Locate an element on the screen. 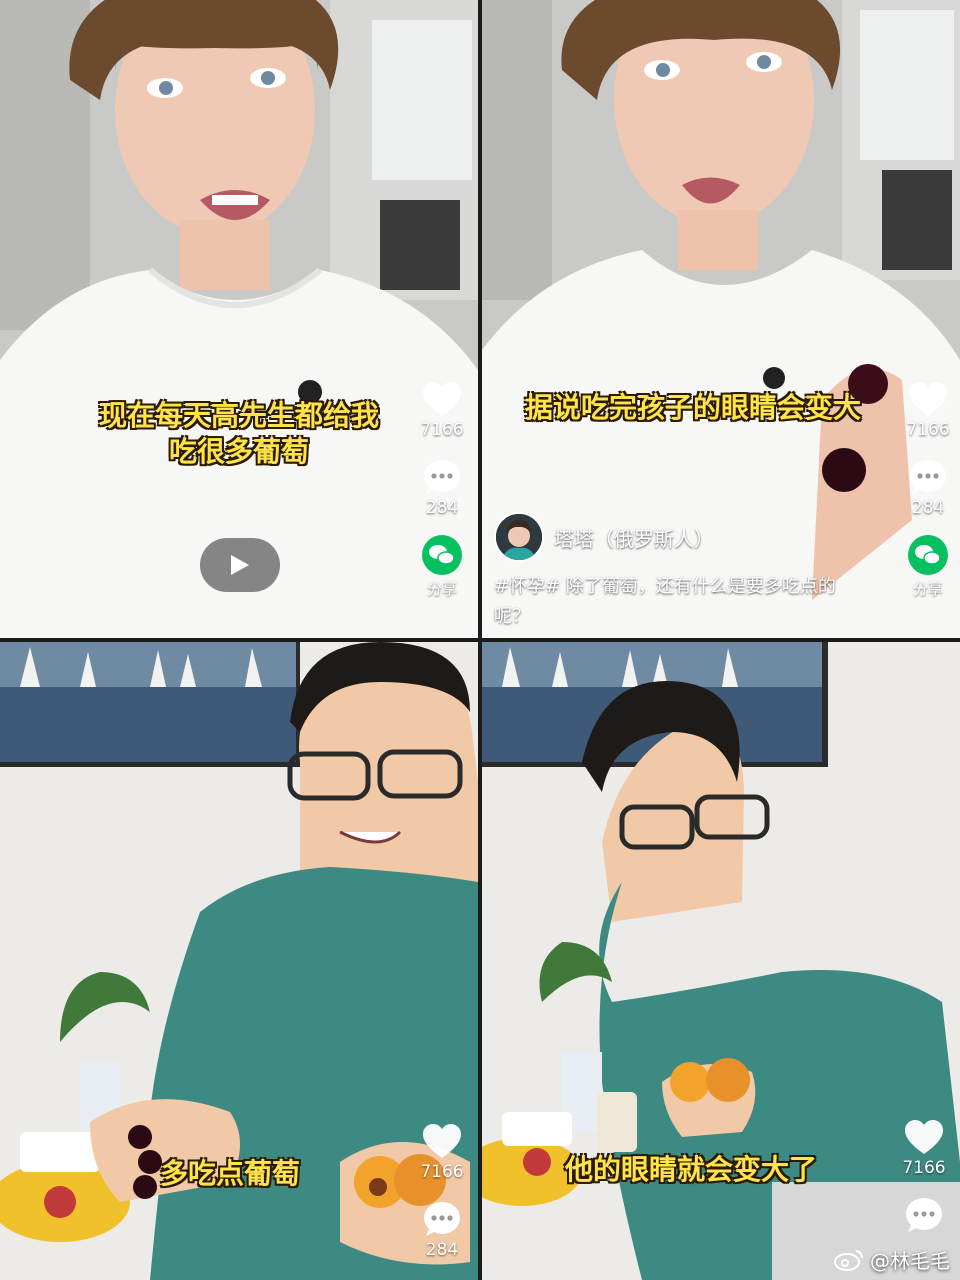 Image resolution: width=960 pixels, height=1280 pixels. play-icon is located at coordinates (240, 565).